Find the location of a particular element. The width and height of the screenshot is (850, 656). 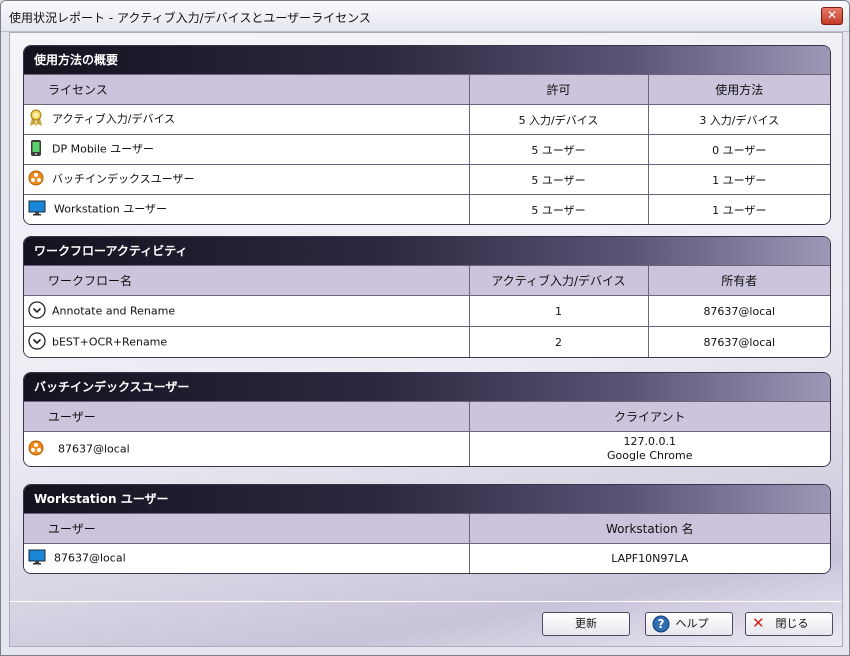

table-row: bEST+OCR+Rename 2 87637@local is located at coordinates (427, 341).